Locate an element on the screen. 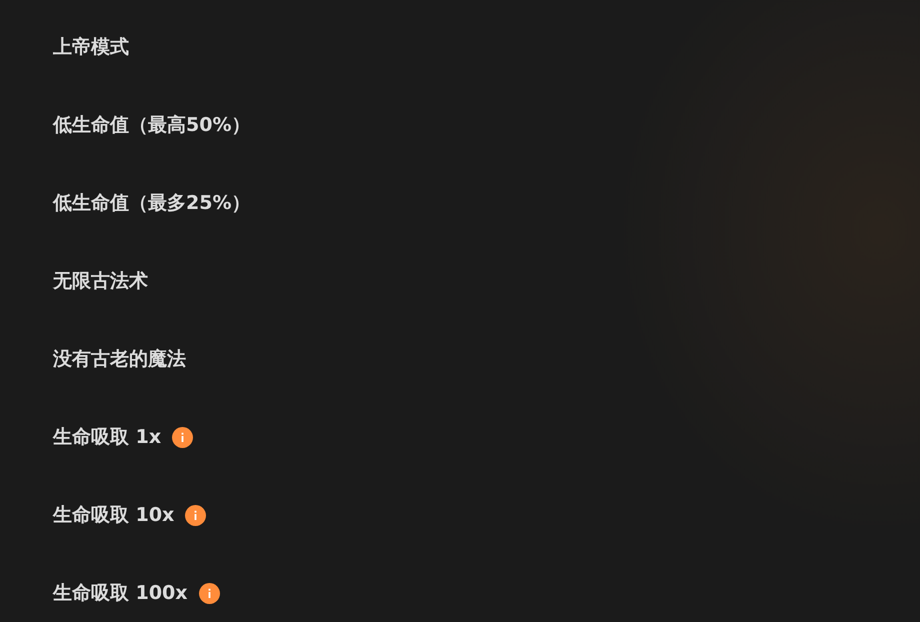  option-label: 低生命值（最高50%） is located at coordinates (151, 125).